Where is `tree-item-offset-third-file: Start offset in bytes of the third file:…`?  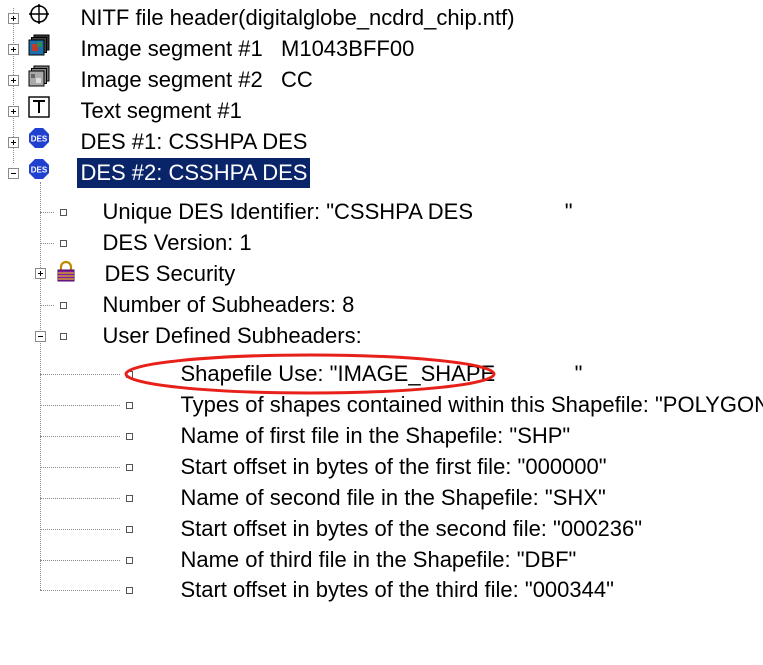
tree-item-offset-third-file: Start offset in bytes of the third file:… is located at coordinates (384, 590).